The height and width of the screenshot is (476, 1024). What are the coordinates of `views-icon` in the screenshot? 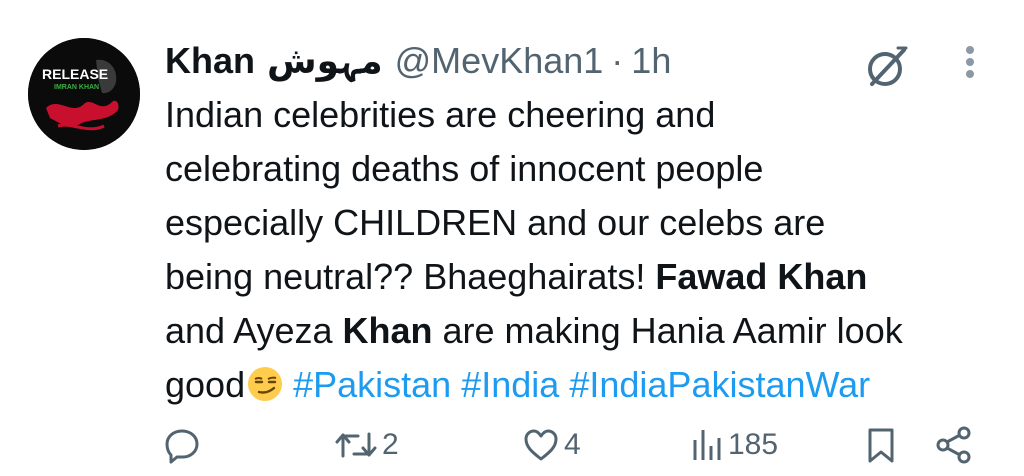 It's located at (707, 445).